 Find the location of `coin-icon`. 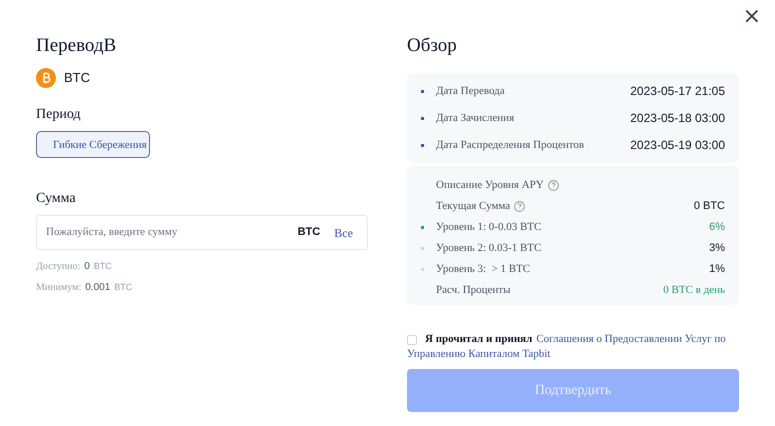

coin-icon is located at coordinates (46, 78).